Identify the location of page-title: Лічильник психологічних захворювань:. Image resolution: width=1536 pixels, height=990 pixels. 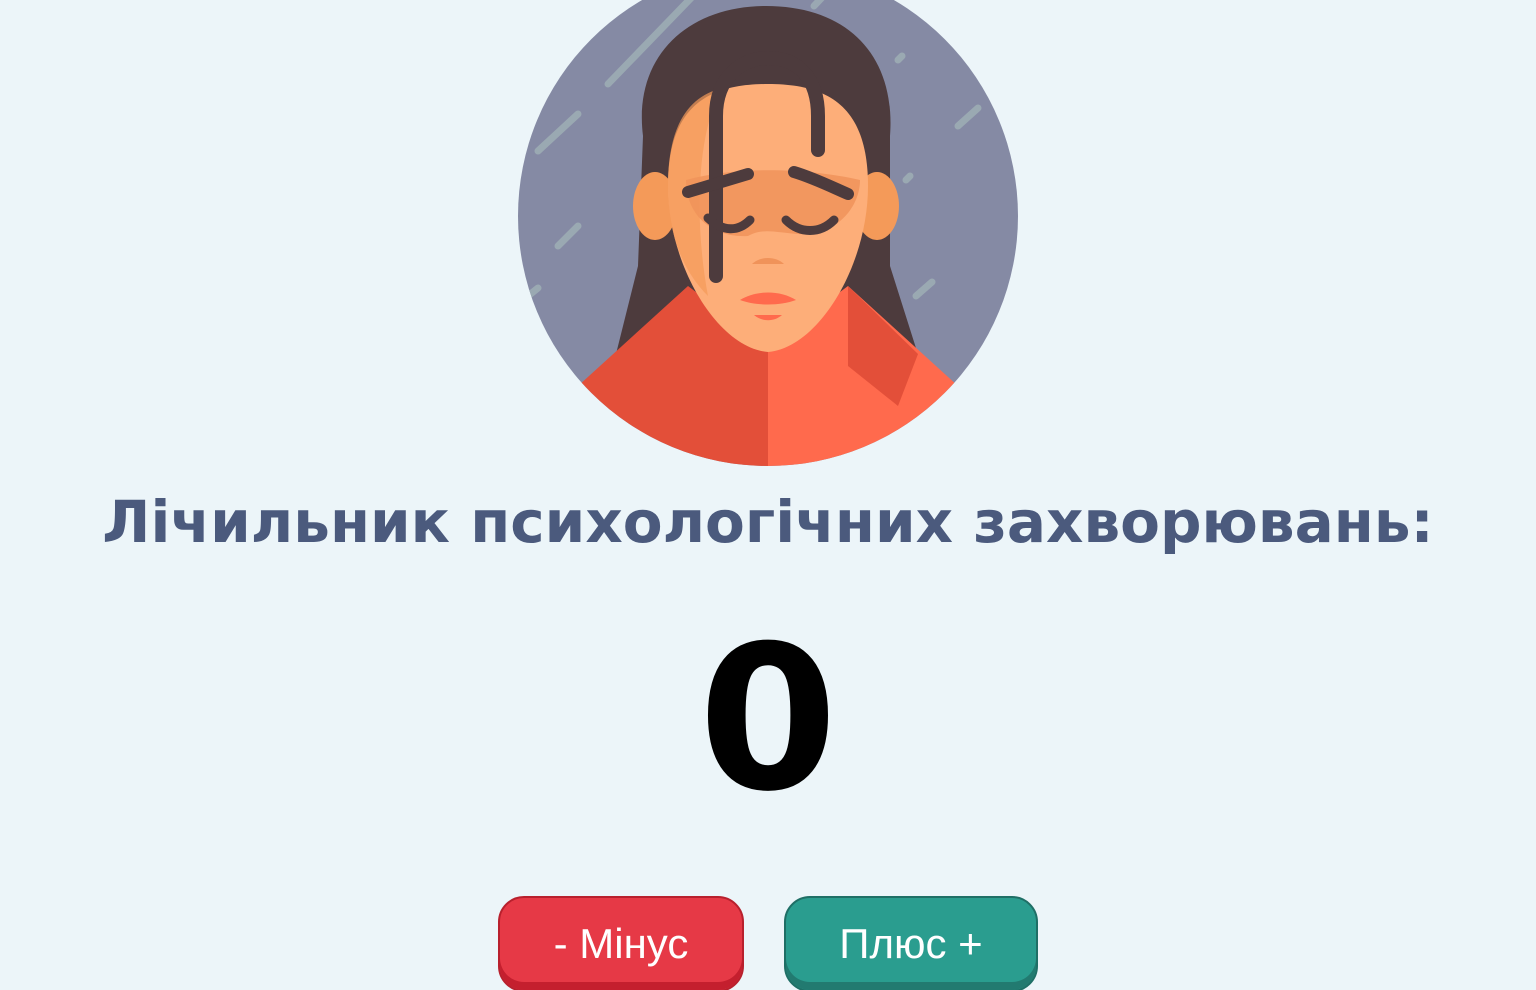
(768, 522).